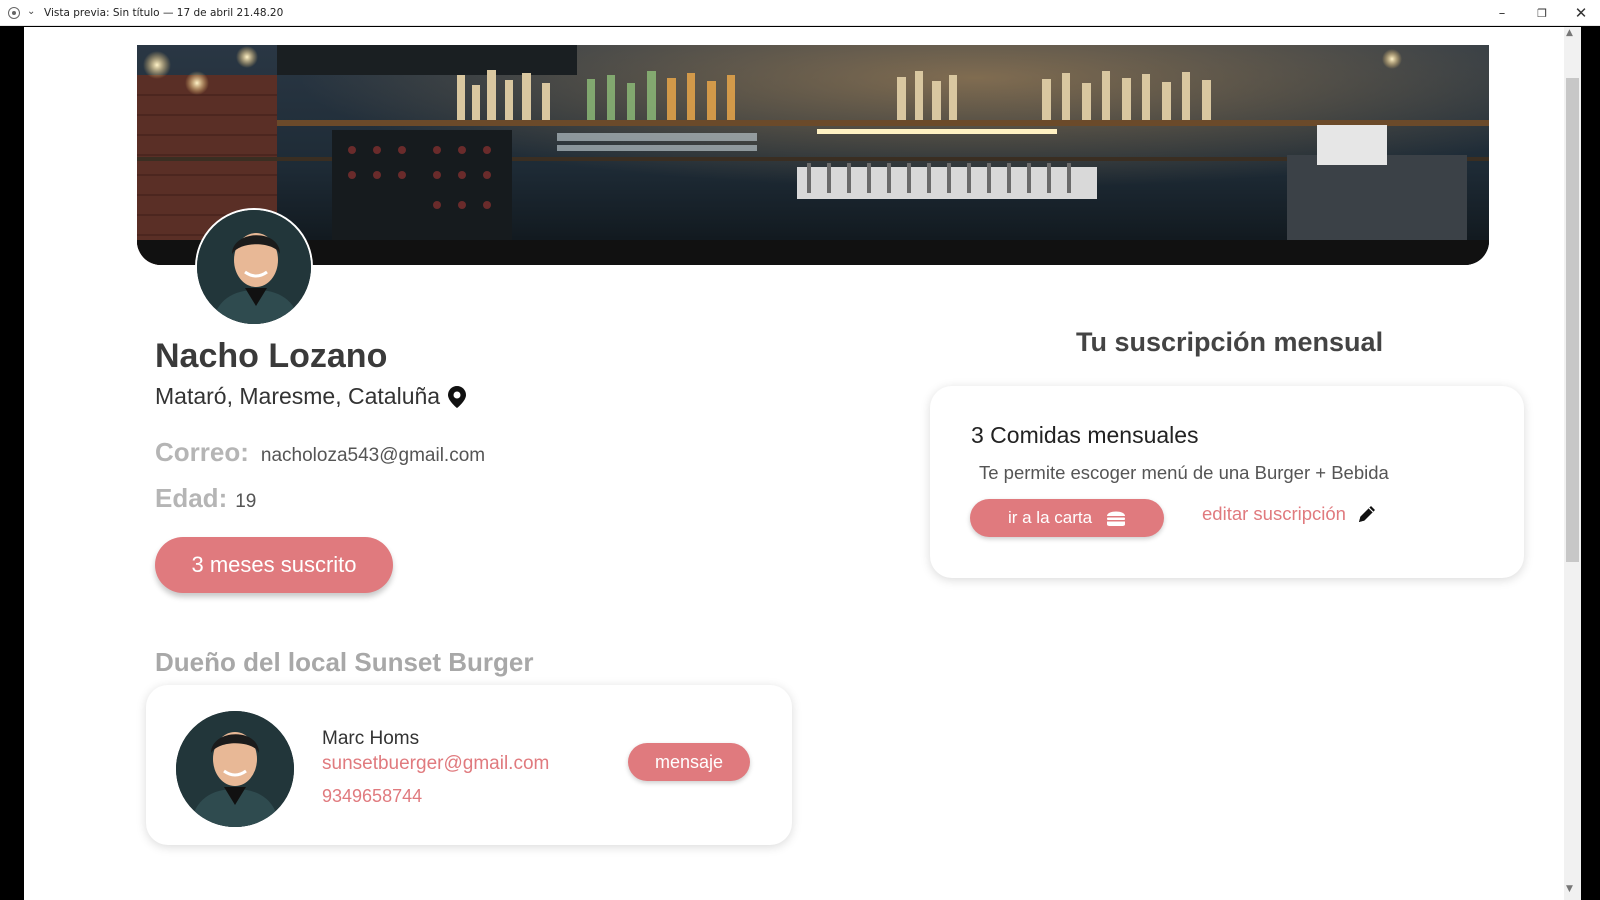 The width and height of the screenshot is (1600, 900). I want to click on email-value: nacholoza543@gmail.com, so click(373, 455).